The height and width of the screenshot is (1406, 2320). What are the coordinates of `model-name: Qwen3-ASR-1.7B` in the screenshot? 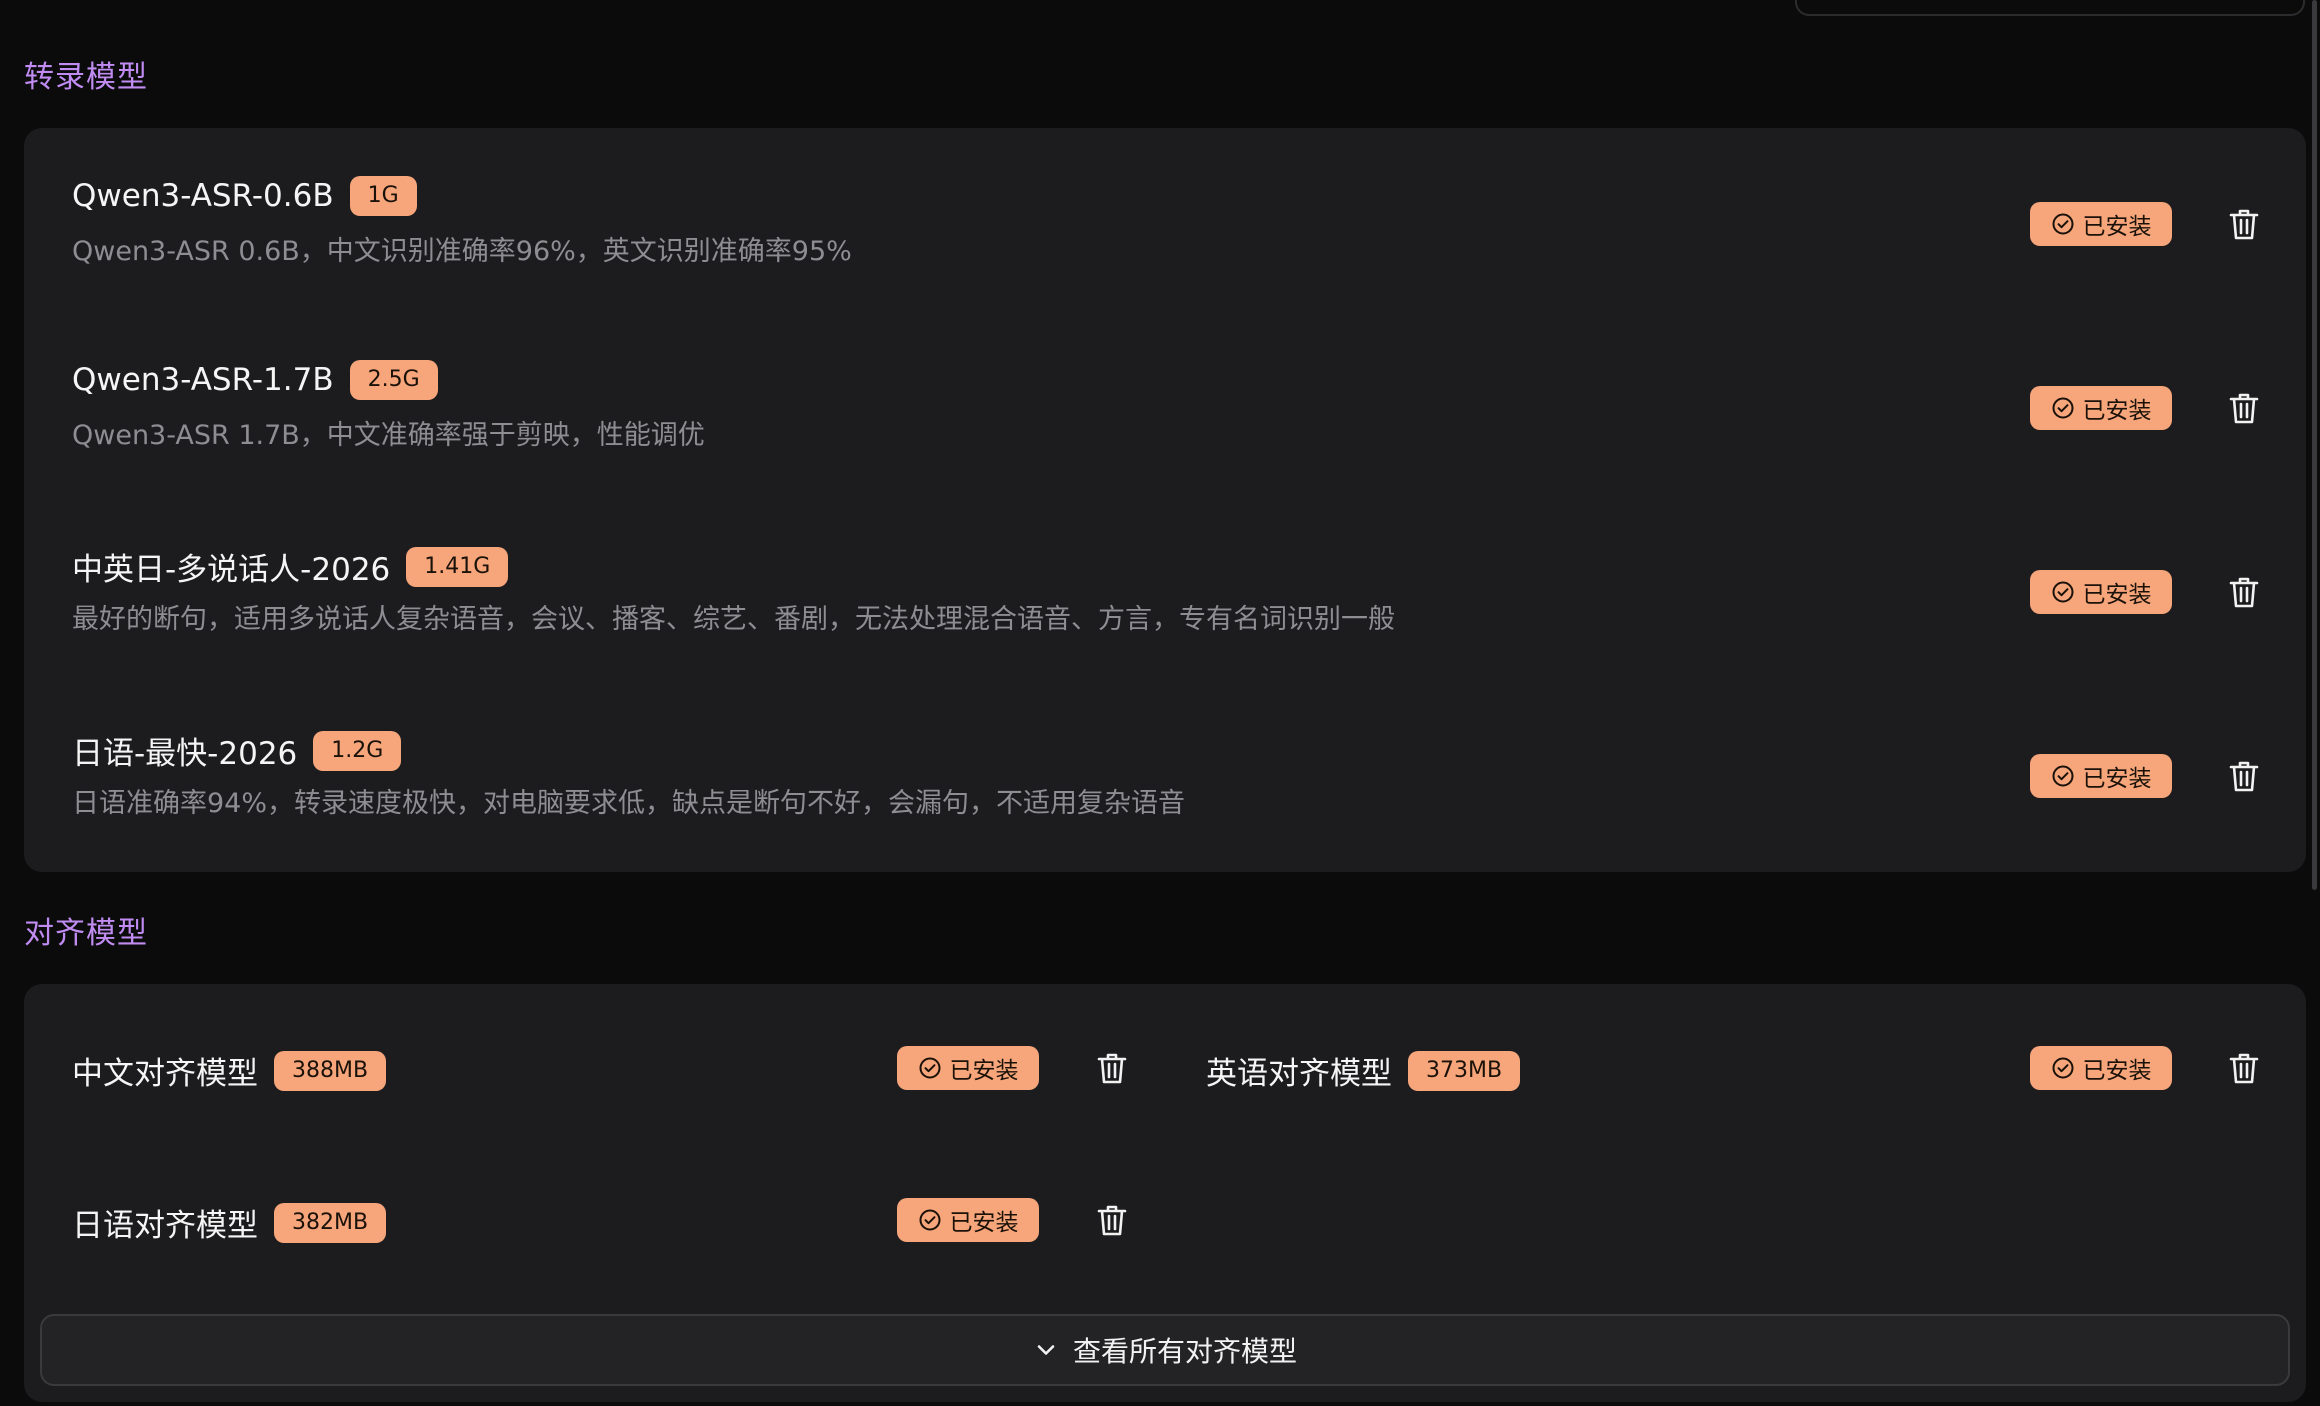 It's located at (203, 380).